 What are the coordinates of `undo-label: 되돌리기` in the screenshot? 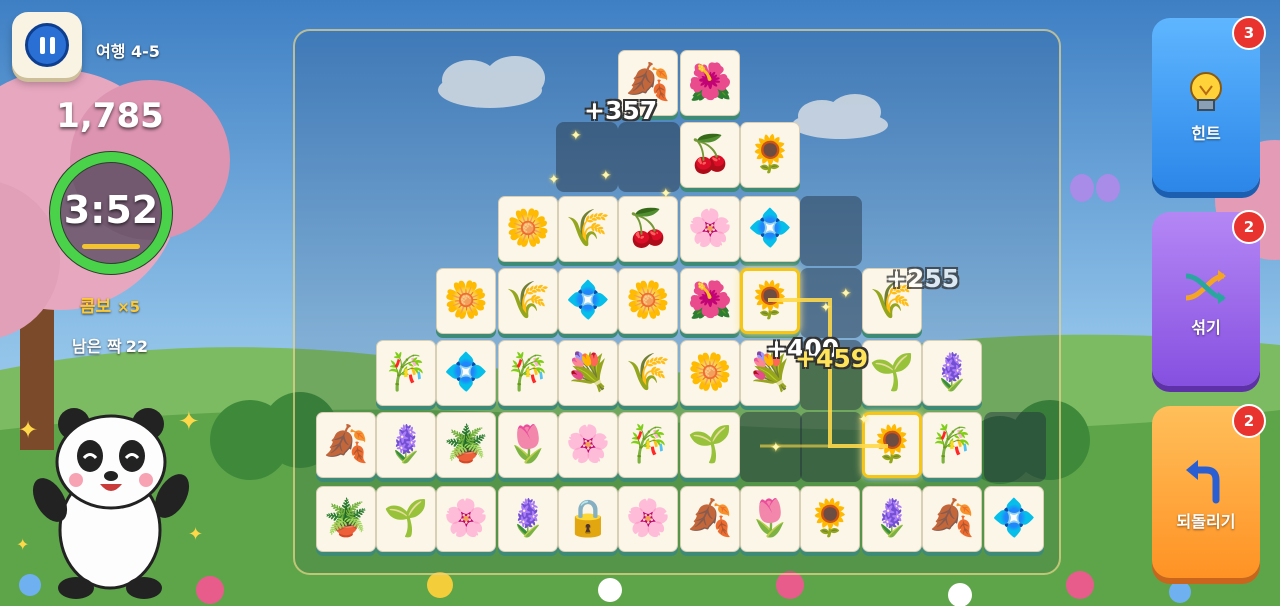 It's located at (1206, 521).